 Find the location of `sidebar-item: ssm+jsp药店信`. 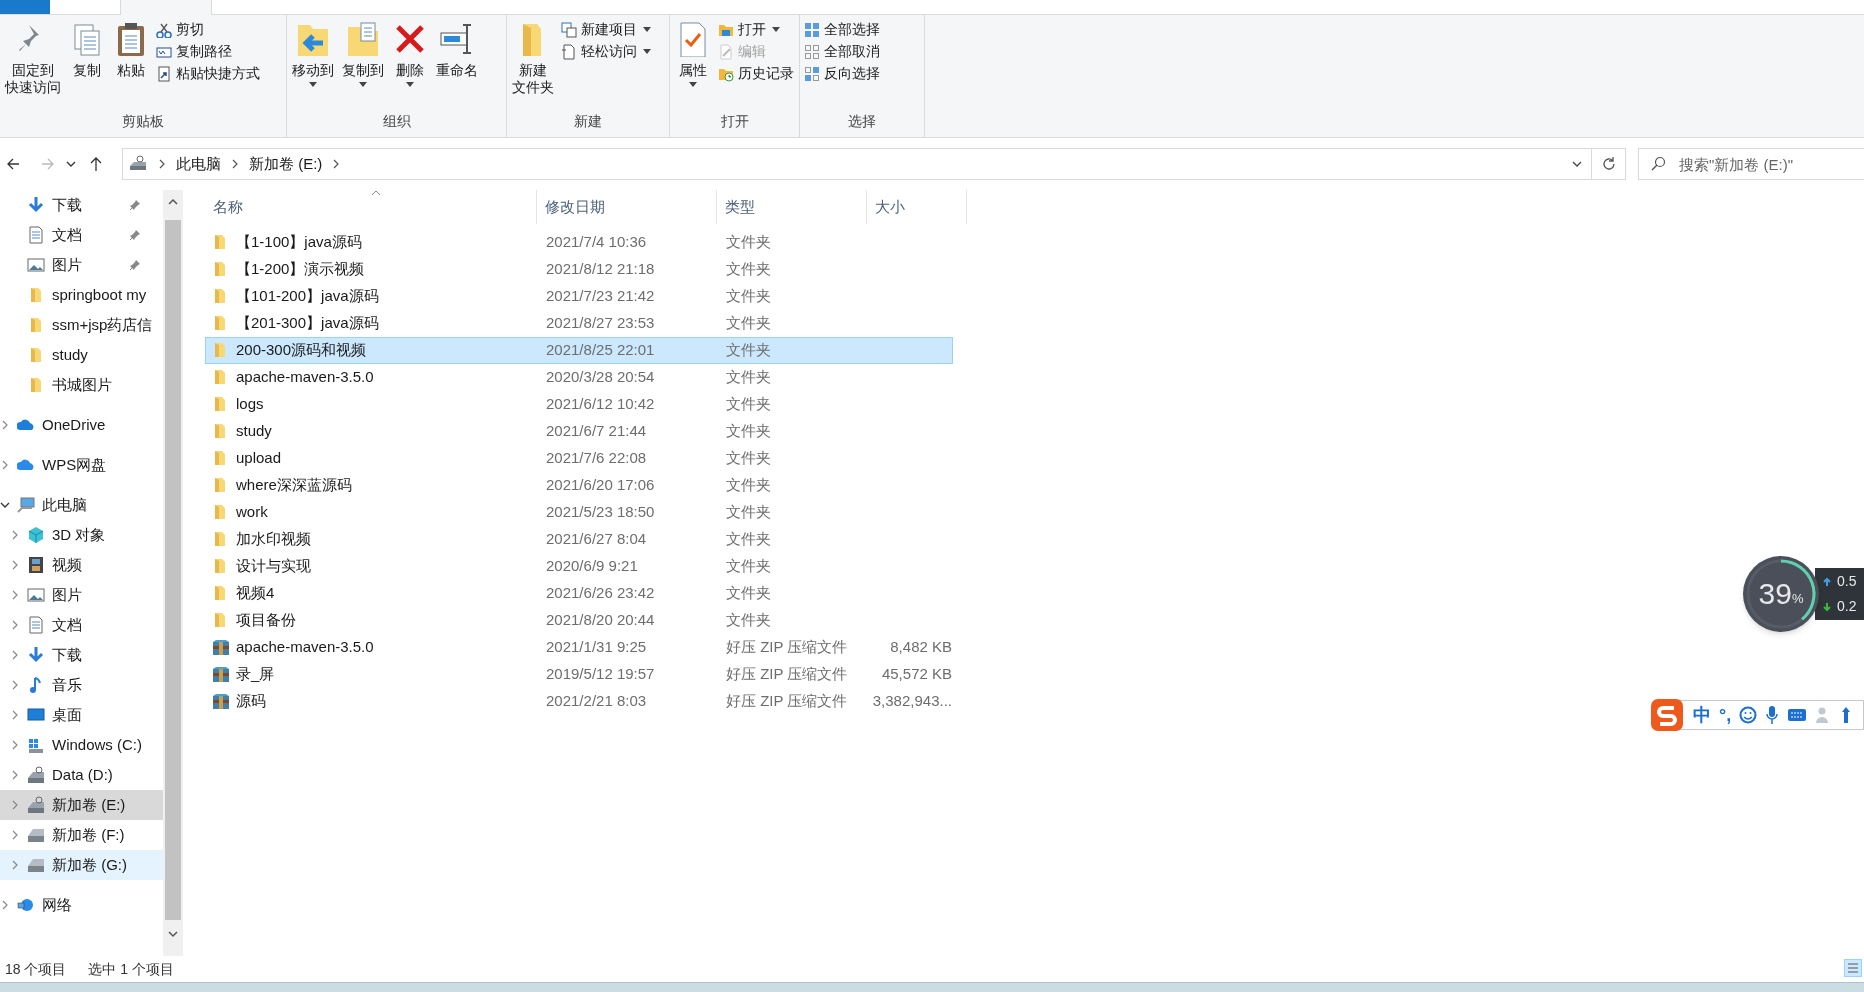

sidebar-item: ssm+jsp药店信 is located at coordinates (81, 325).